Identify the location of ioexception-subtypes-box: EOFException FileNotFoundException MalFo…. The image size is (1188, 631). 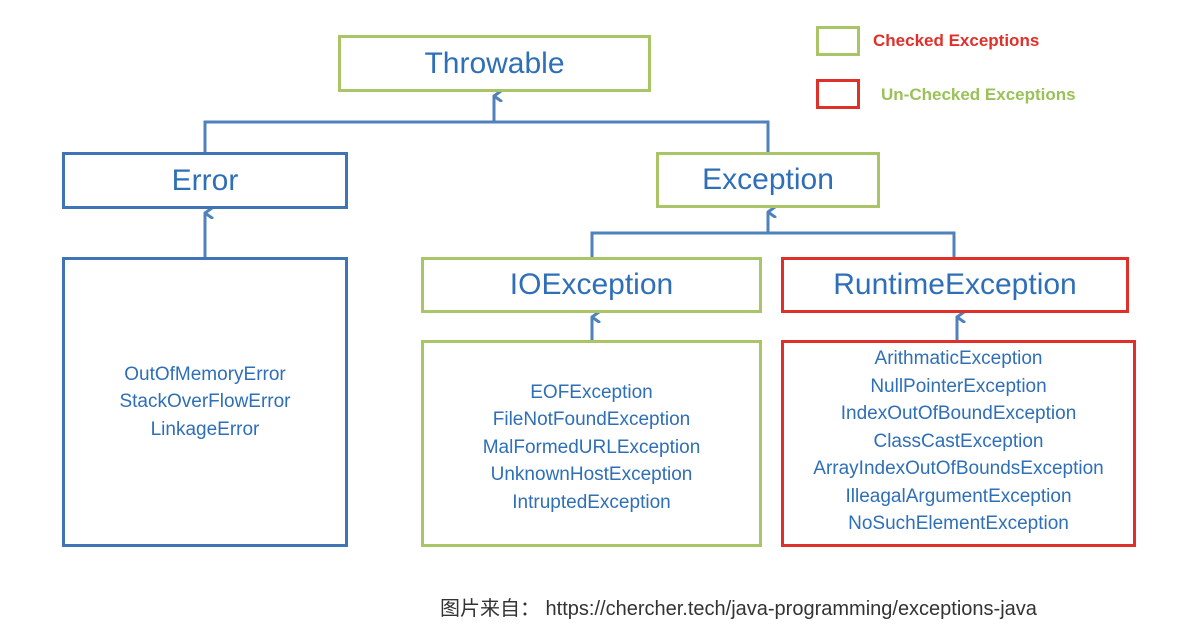
(591, 443).